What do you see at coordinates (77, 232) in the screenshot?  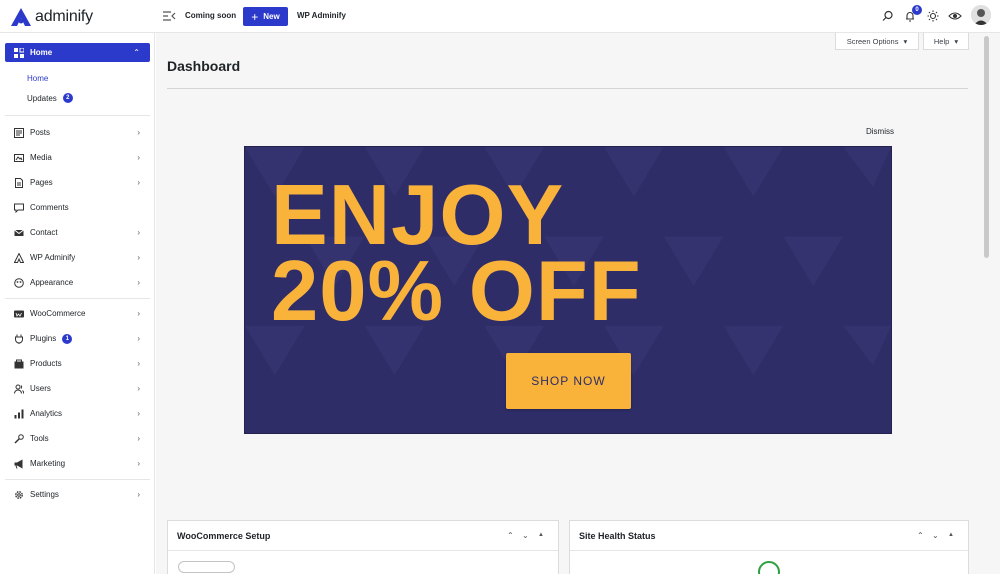 I see `sidebar-item-contact: Contact ›` at bounding box center [77, 232].